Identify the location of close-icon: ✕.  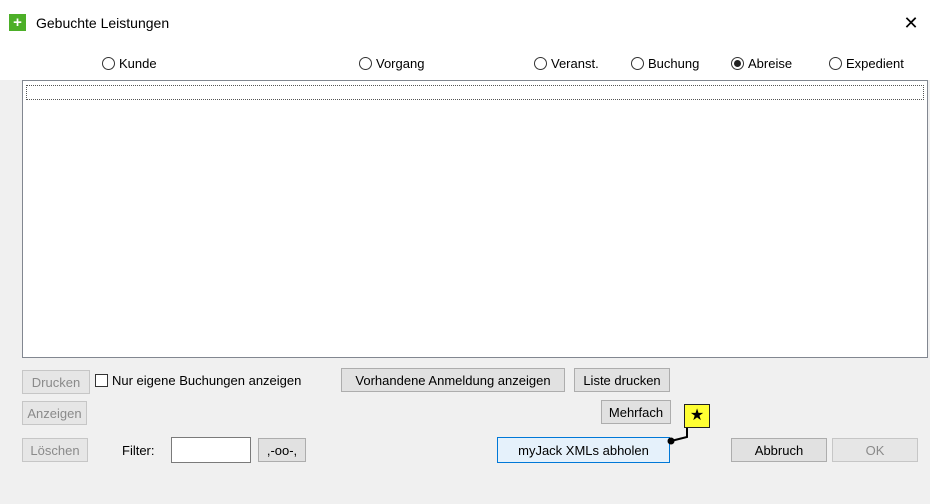
(911, 23).